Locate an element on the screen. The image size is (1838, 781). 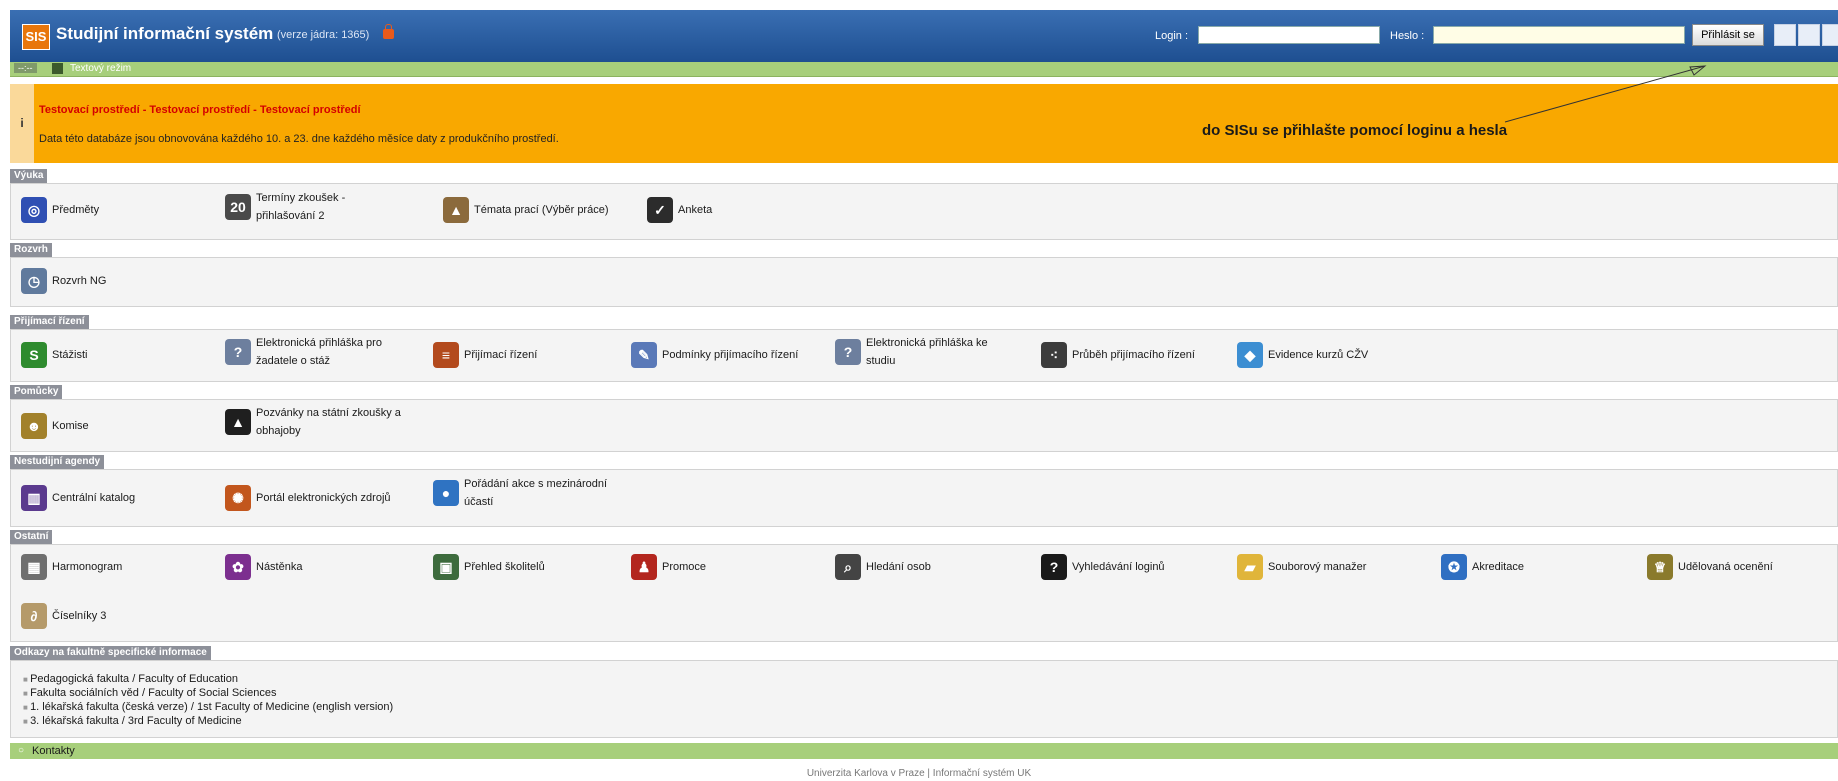
login-label: Login : is located at coordinates (1172, 36).